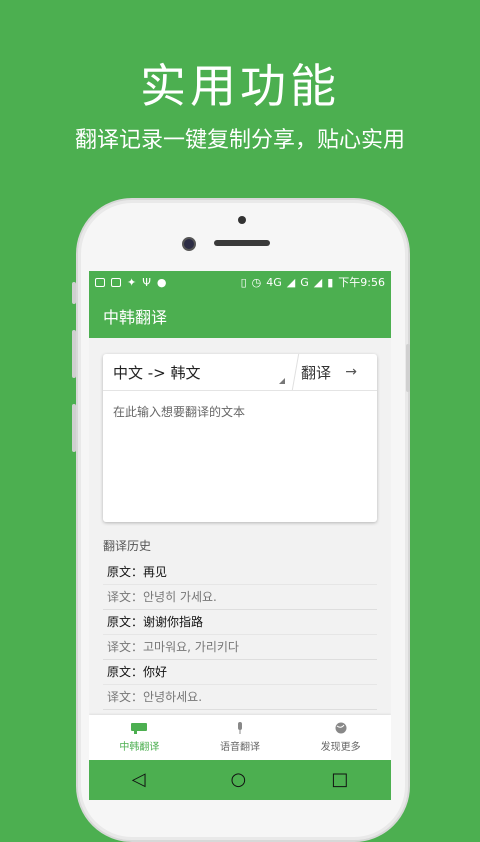  What do you see at coordinates (179, 412) in the screenshot?
I see `input-placeholder: 在此输入想要翻译的文本` at bounding box center [179, 412].